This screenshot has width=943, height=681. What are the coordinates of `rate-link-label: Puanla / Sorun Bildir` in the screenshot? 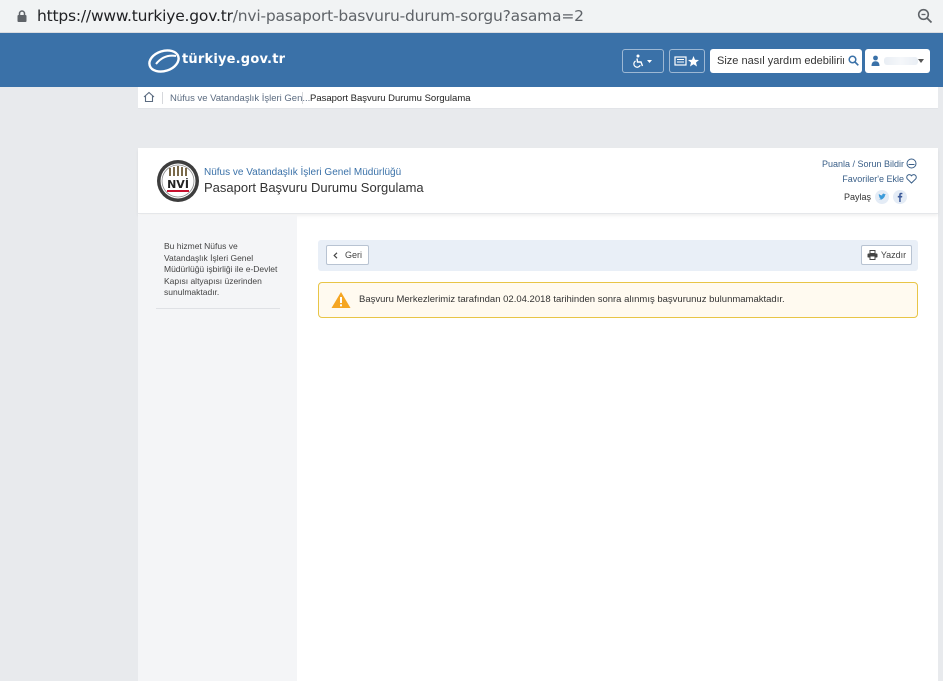 It's located at (862, 163).